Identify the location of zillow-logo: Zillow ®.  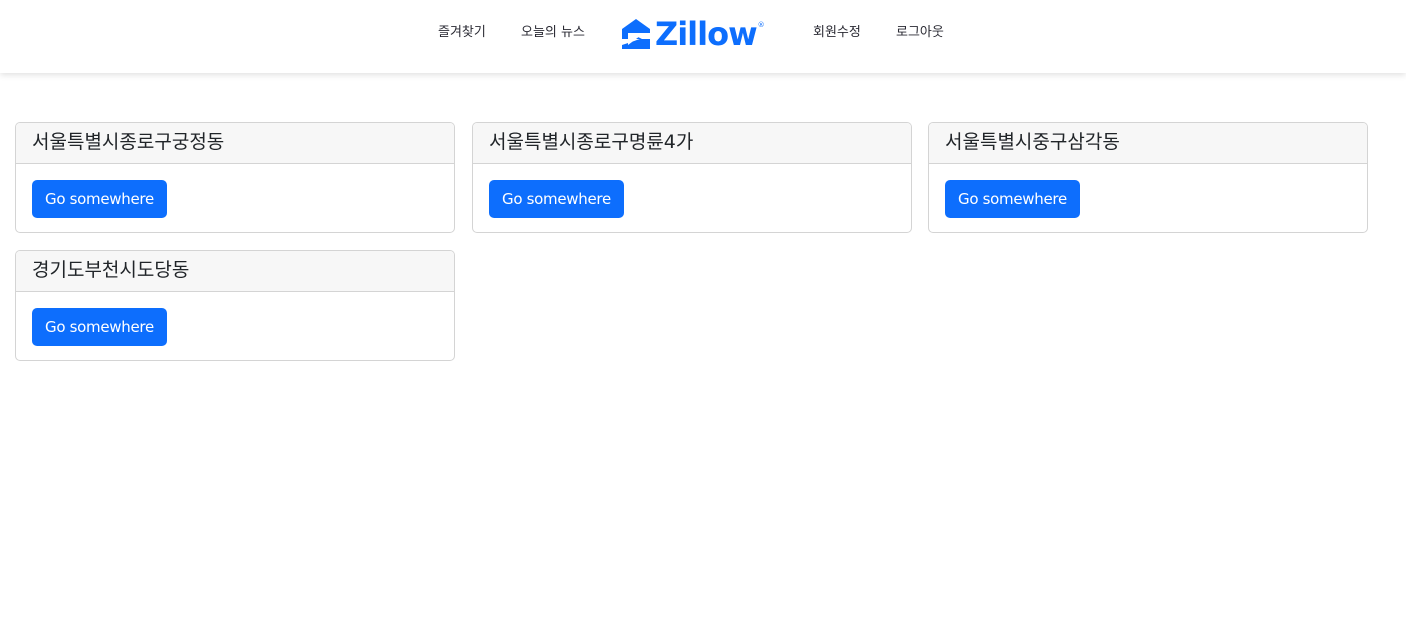
(692, 34).